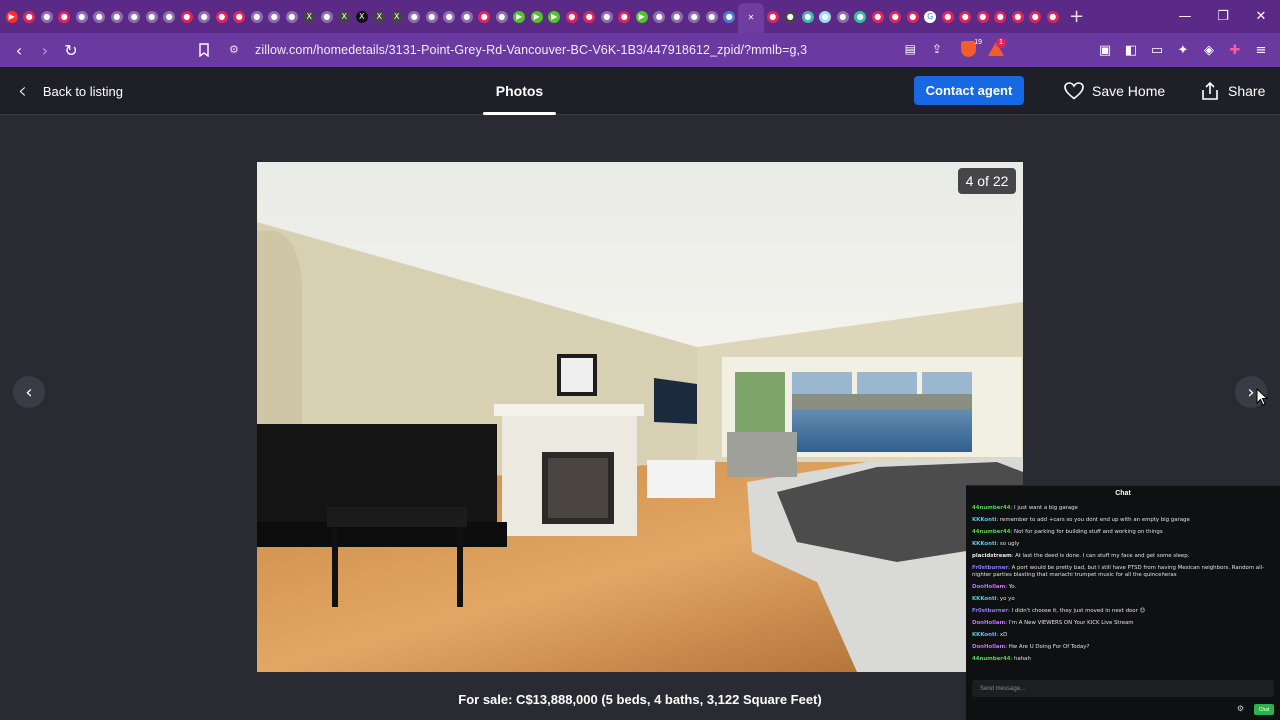 This screenshot has width=1280, height=720. What do you see at coordinates (1114, 91) in the screenshot?
I see `save-home-button: Save Home` at bounding box center [1114, 91].